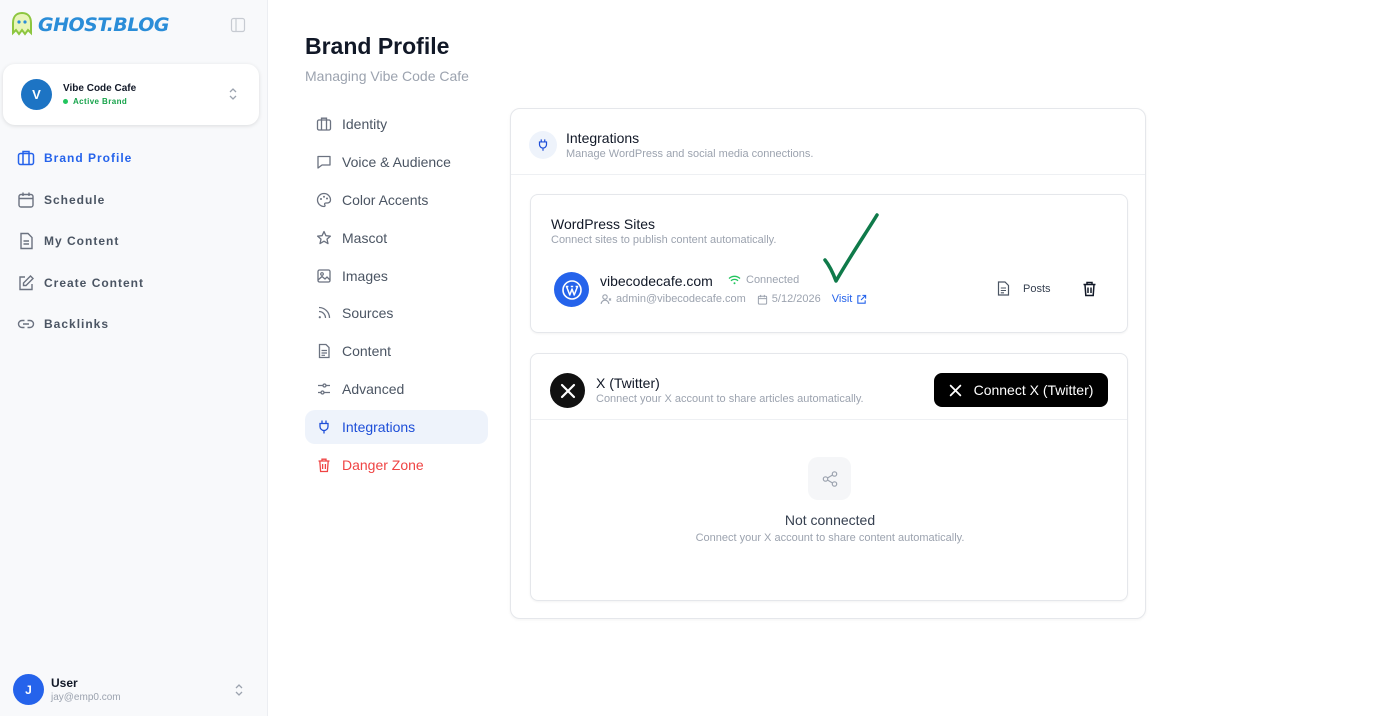  I want to click on share-icon, so click(829, 478).